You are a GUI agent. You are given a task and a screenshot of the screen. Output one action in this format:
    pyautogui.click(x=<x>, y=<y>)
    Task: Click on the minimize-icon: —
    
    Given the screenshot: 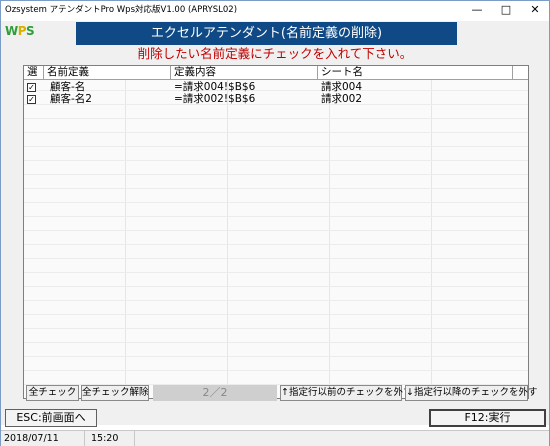 What is the action you would take?
    pyautogui.click(x=477, y=10)
    